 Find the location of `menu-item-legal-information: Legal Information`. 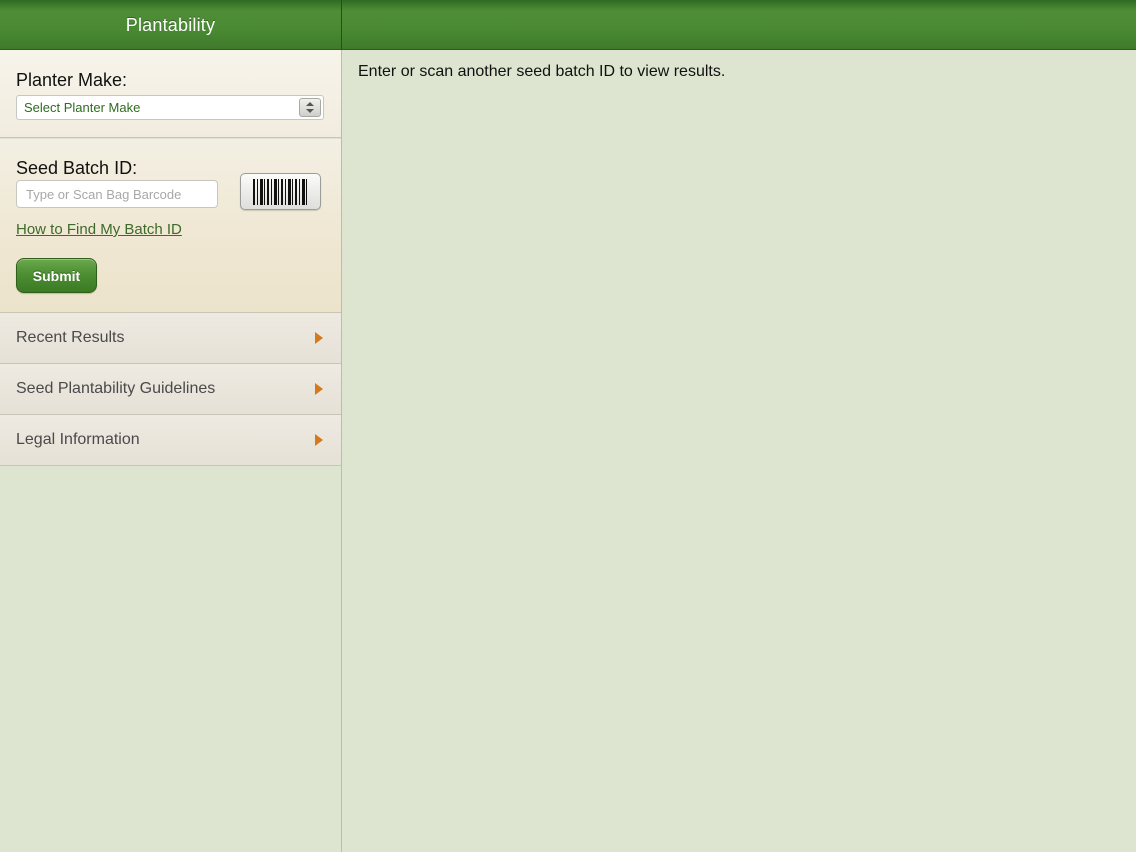

menu-item-legal-information: Legal Information is located at coordinates (170, 440).